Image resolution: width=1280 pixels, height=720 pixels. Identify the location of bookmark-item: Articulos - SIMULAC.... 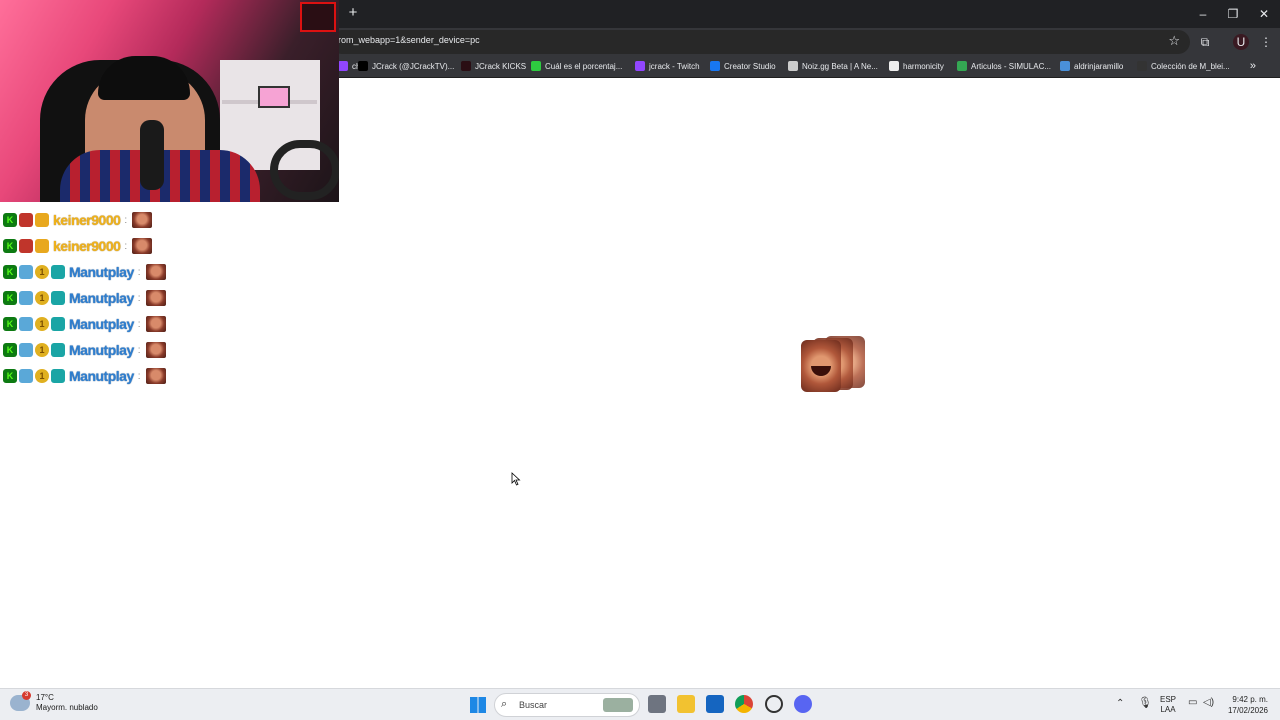
(1004, 66).